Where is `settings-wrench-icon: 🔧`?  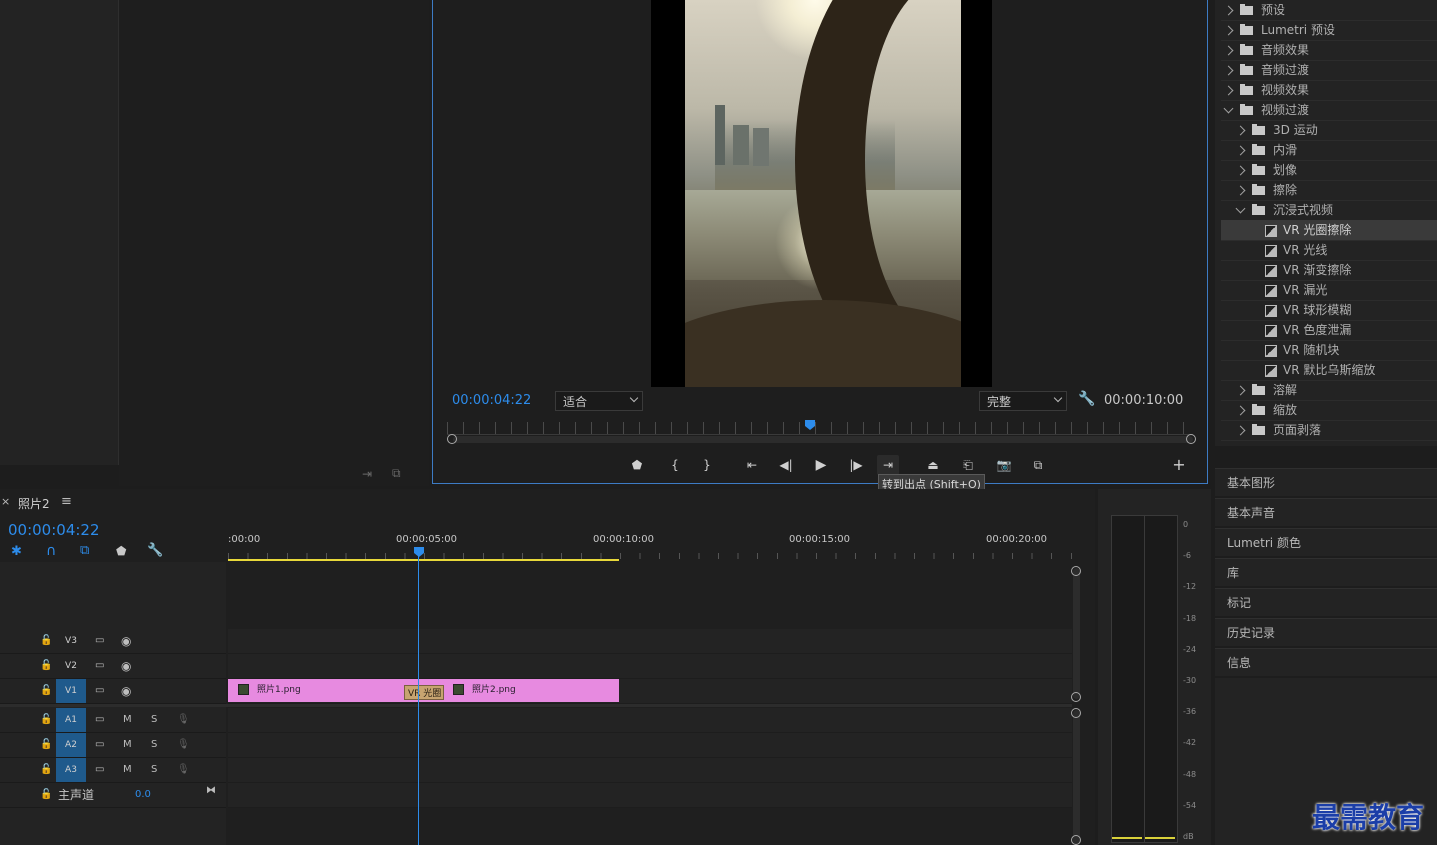
settings-wrench-icon: 🔧 is located at coordinates (155, 550).